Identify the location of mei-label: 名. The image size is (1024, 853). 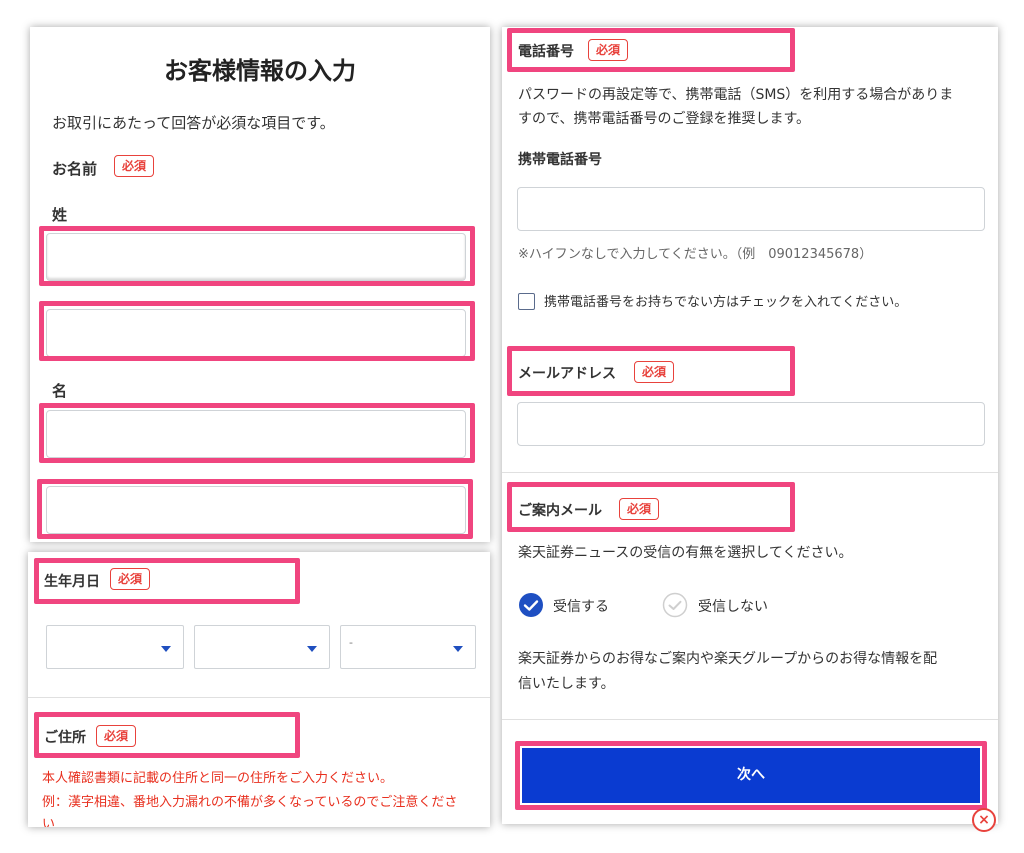
(60, 391).